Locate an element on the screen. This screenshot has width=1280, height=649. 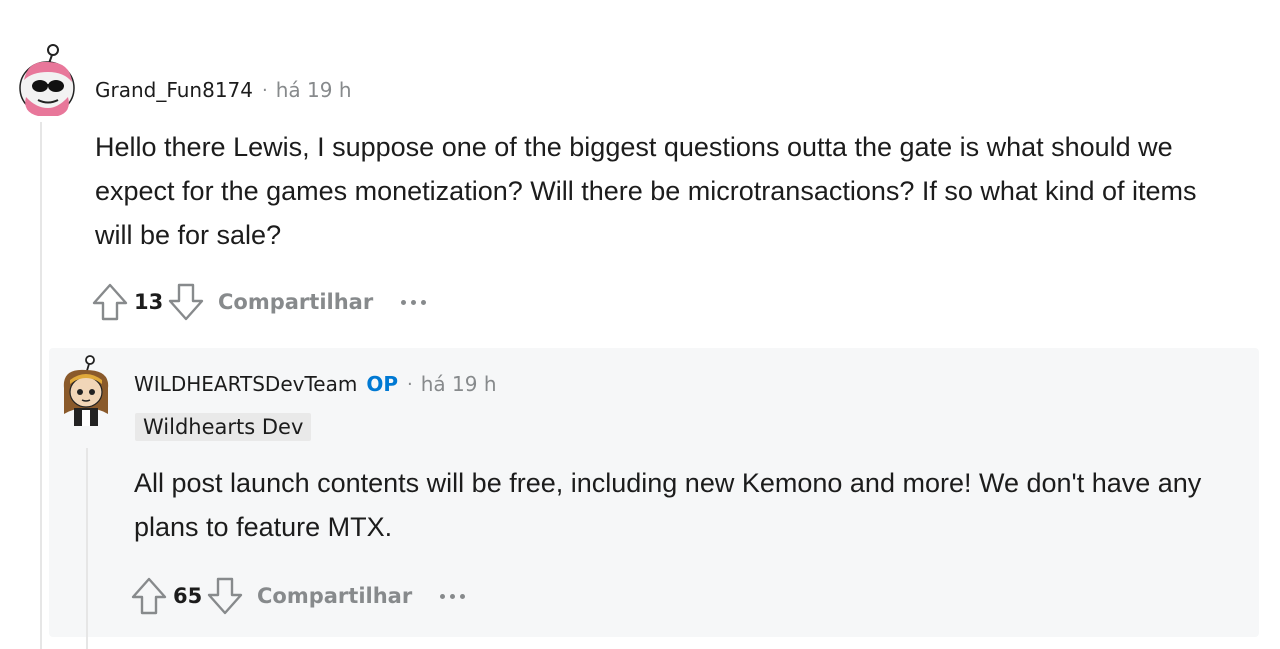
reply-avatar is located at coordinates (86, 392).